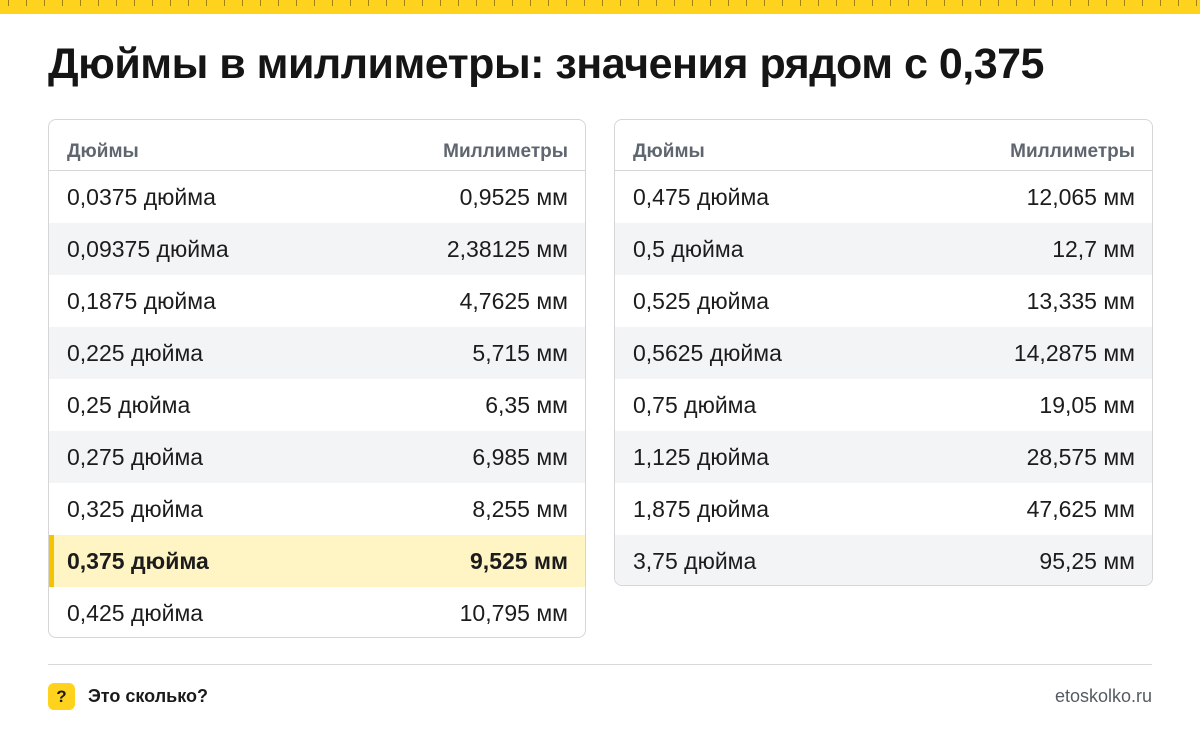 The image size is (1200, 729). What do you see at coordinates (701, 300) in the screenshot?
I see `cell-inches: 0,525 дюйма` at bounding box center [701, 300].